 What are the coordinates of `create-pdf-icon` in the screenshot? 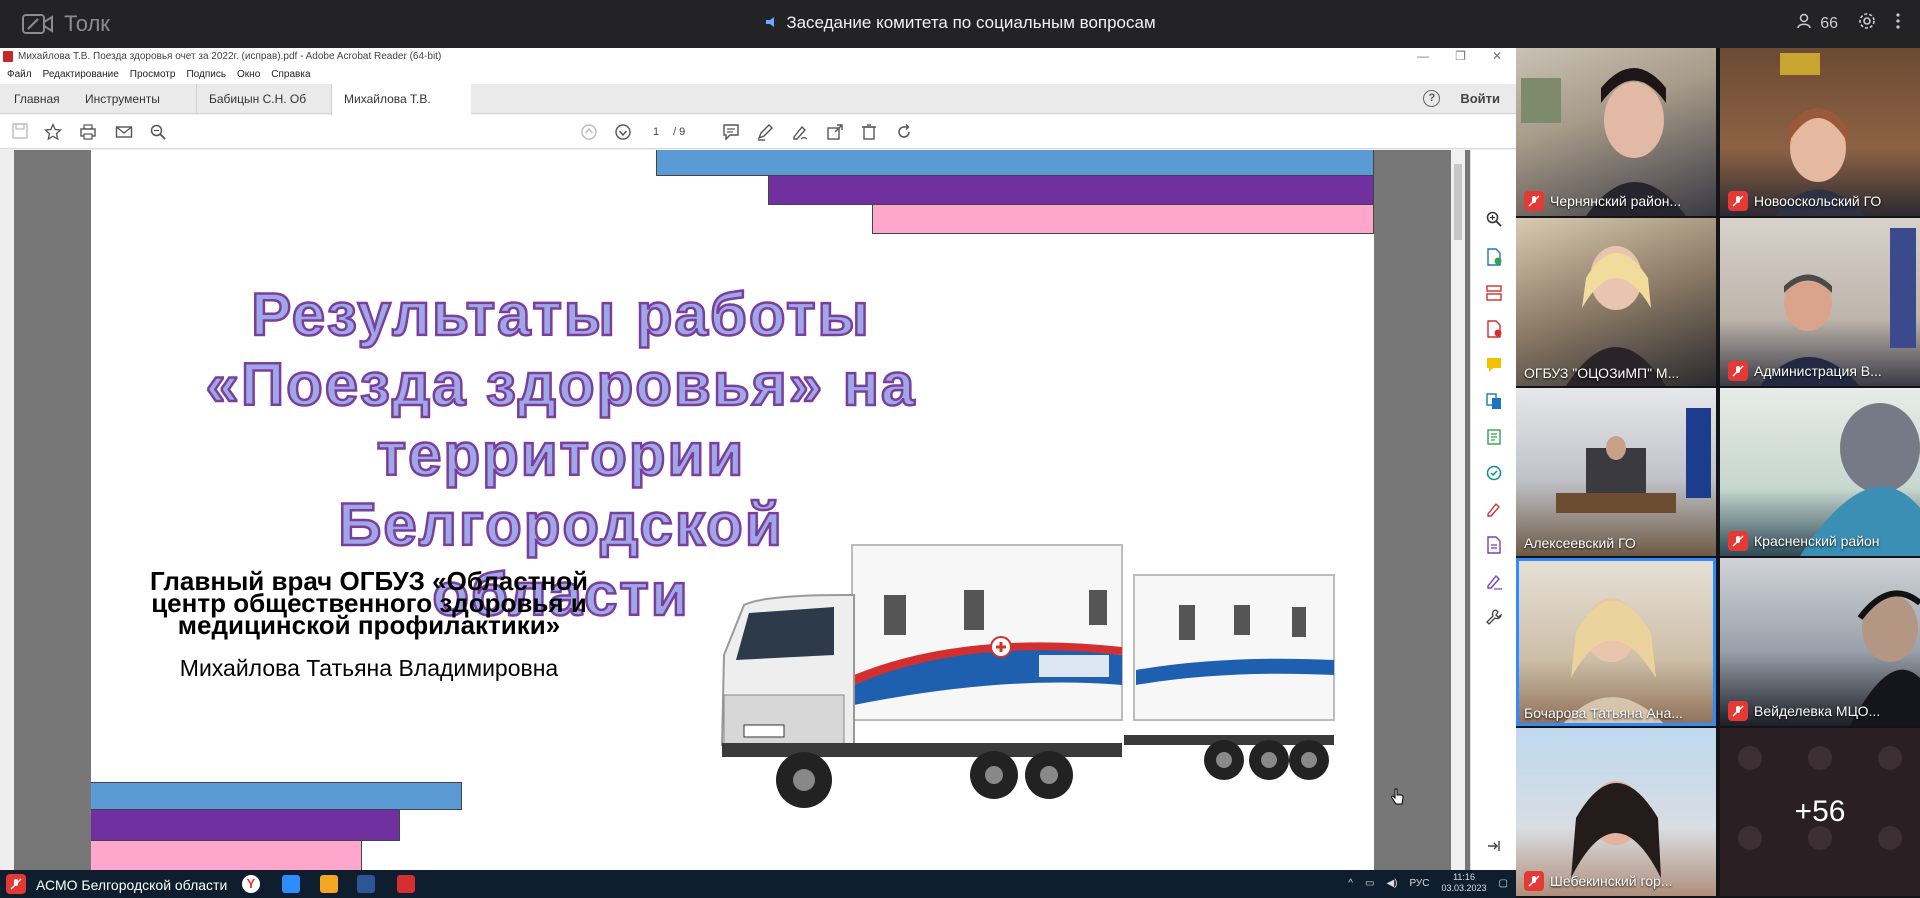 It's located at (1494, 329).